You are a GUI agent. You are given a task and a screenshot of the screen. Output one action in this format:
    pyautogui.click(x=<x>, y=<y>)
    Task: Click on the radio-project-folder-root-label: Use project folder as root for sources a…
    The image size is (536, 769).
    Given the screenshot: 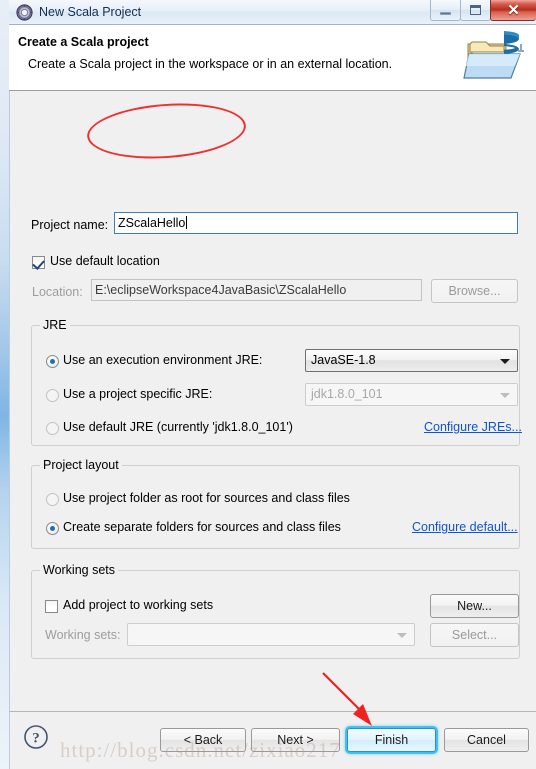 What is the action you would take?
    pyautogui.click(x=206, y=498)
    